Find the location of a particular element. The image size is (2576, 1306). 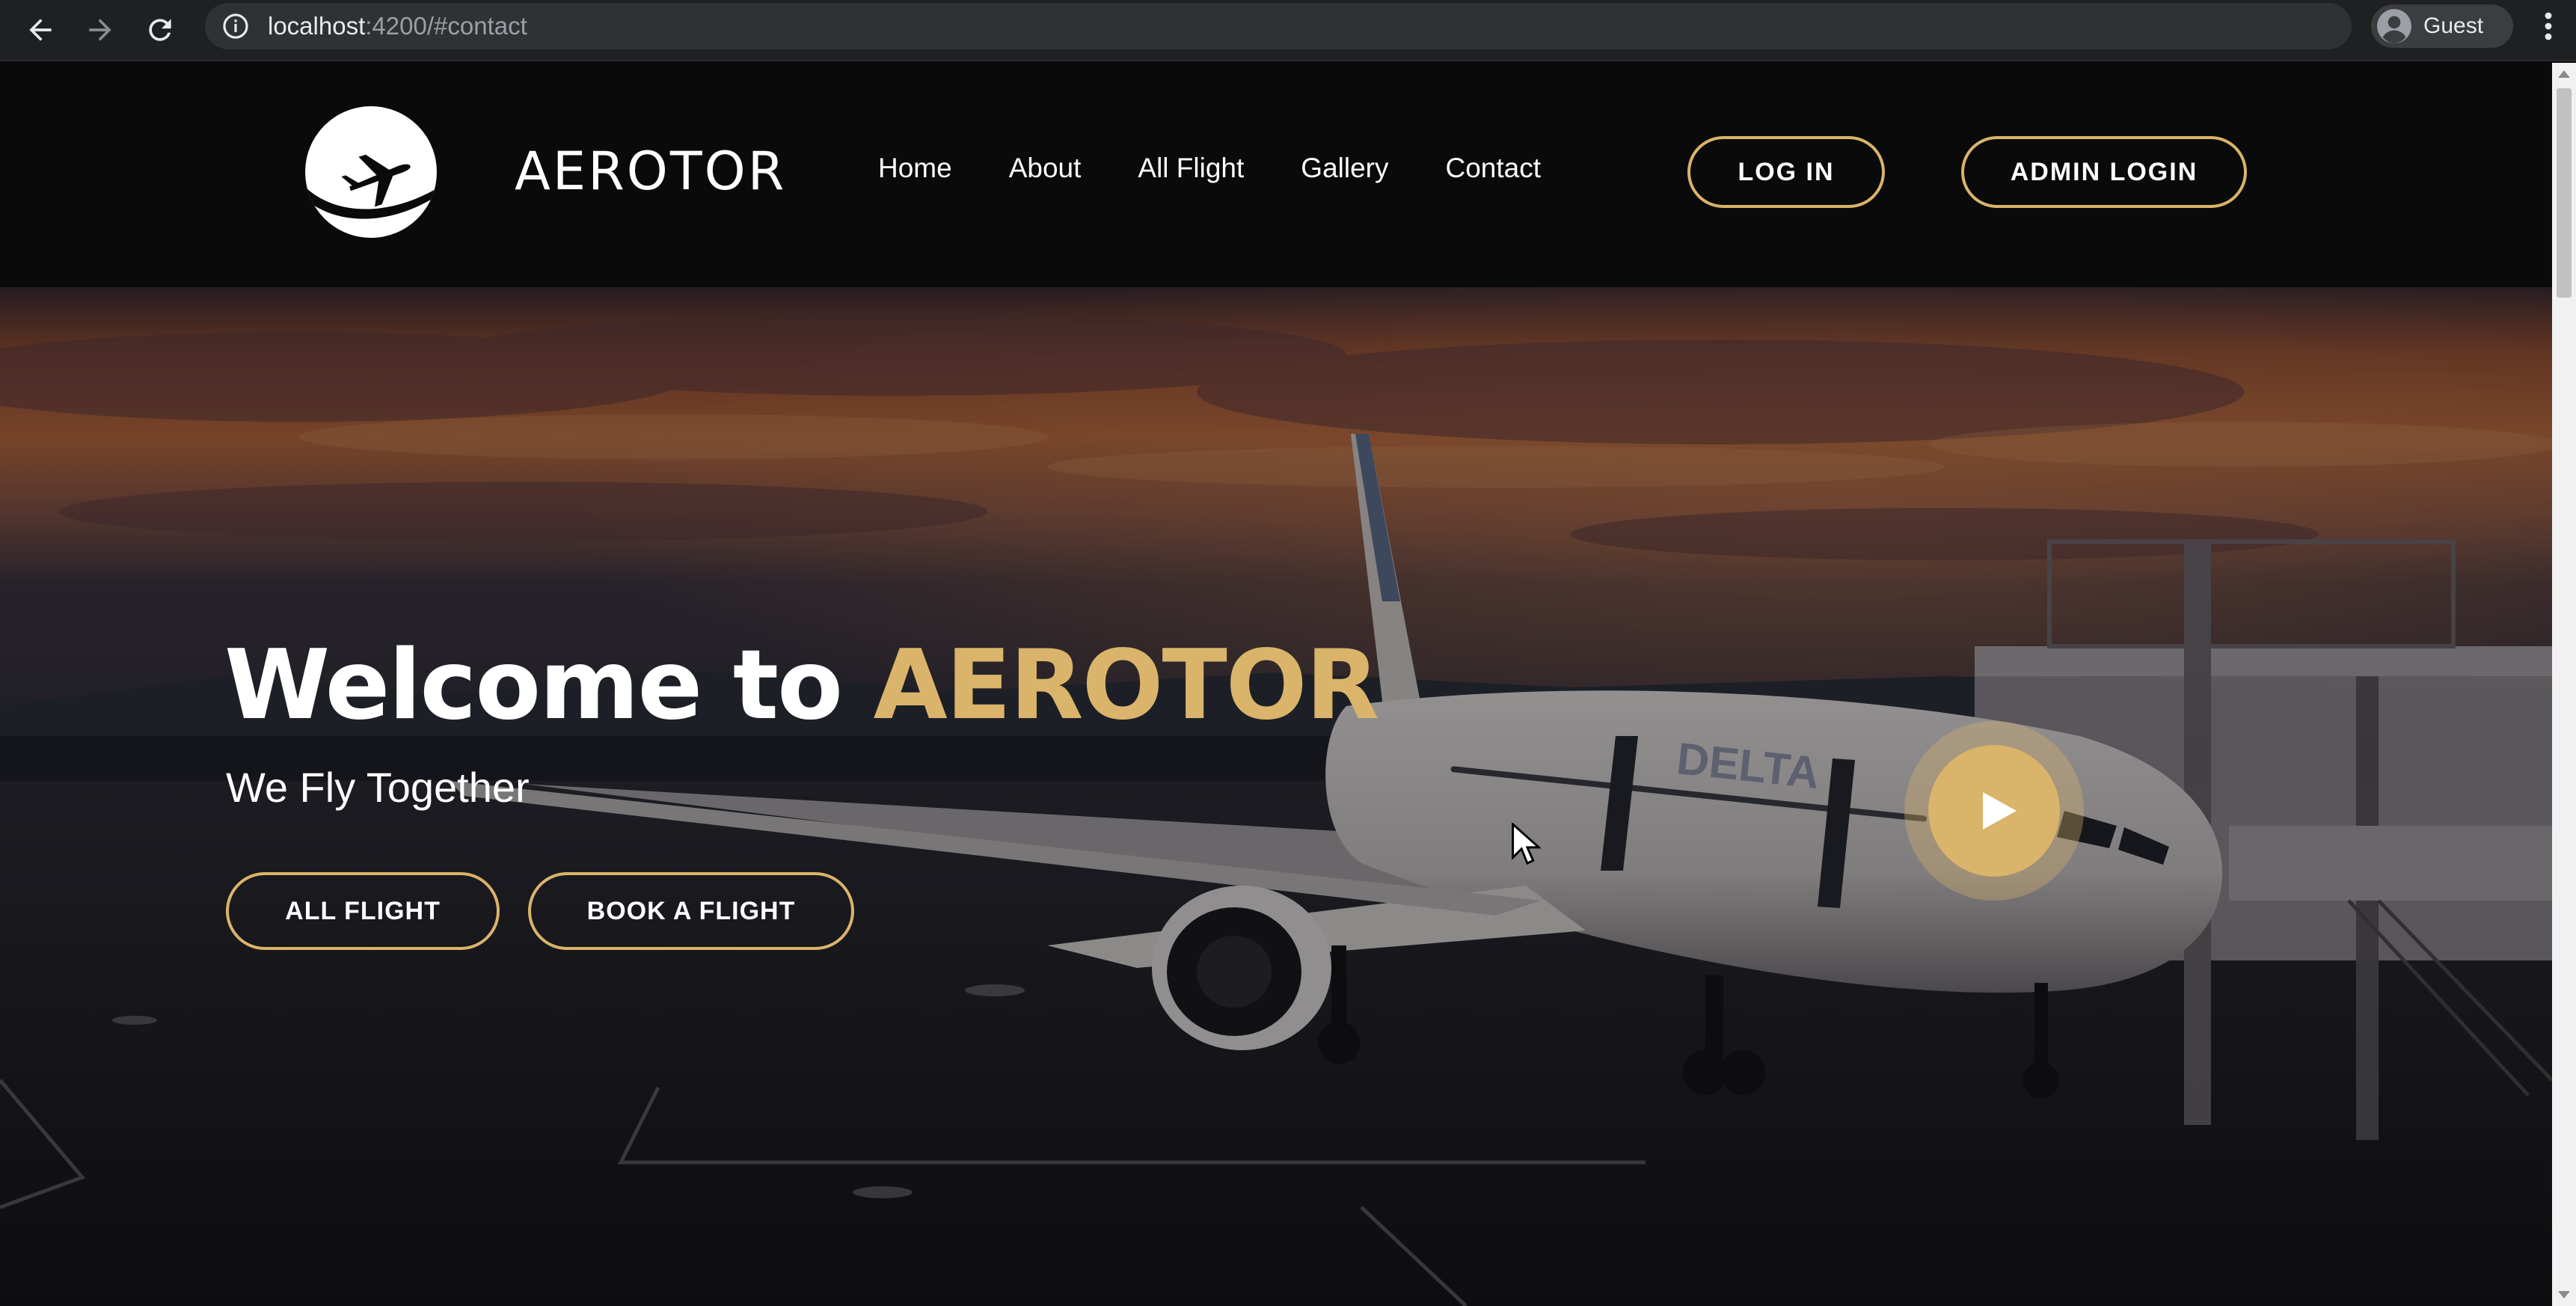

site-logo is located at coordinates (371, 172).